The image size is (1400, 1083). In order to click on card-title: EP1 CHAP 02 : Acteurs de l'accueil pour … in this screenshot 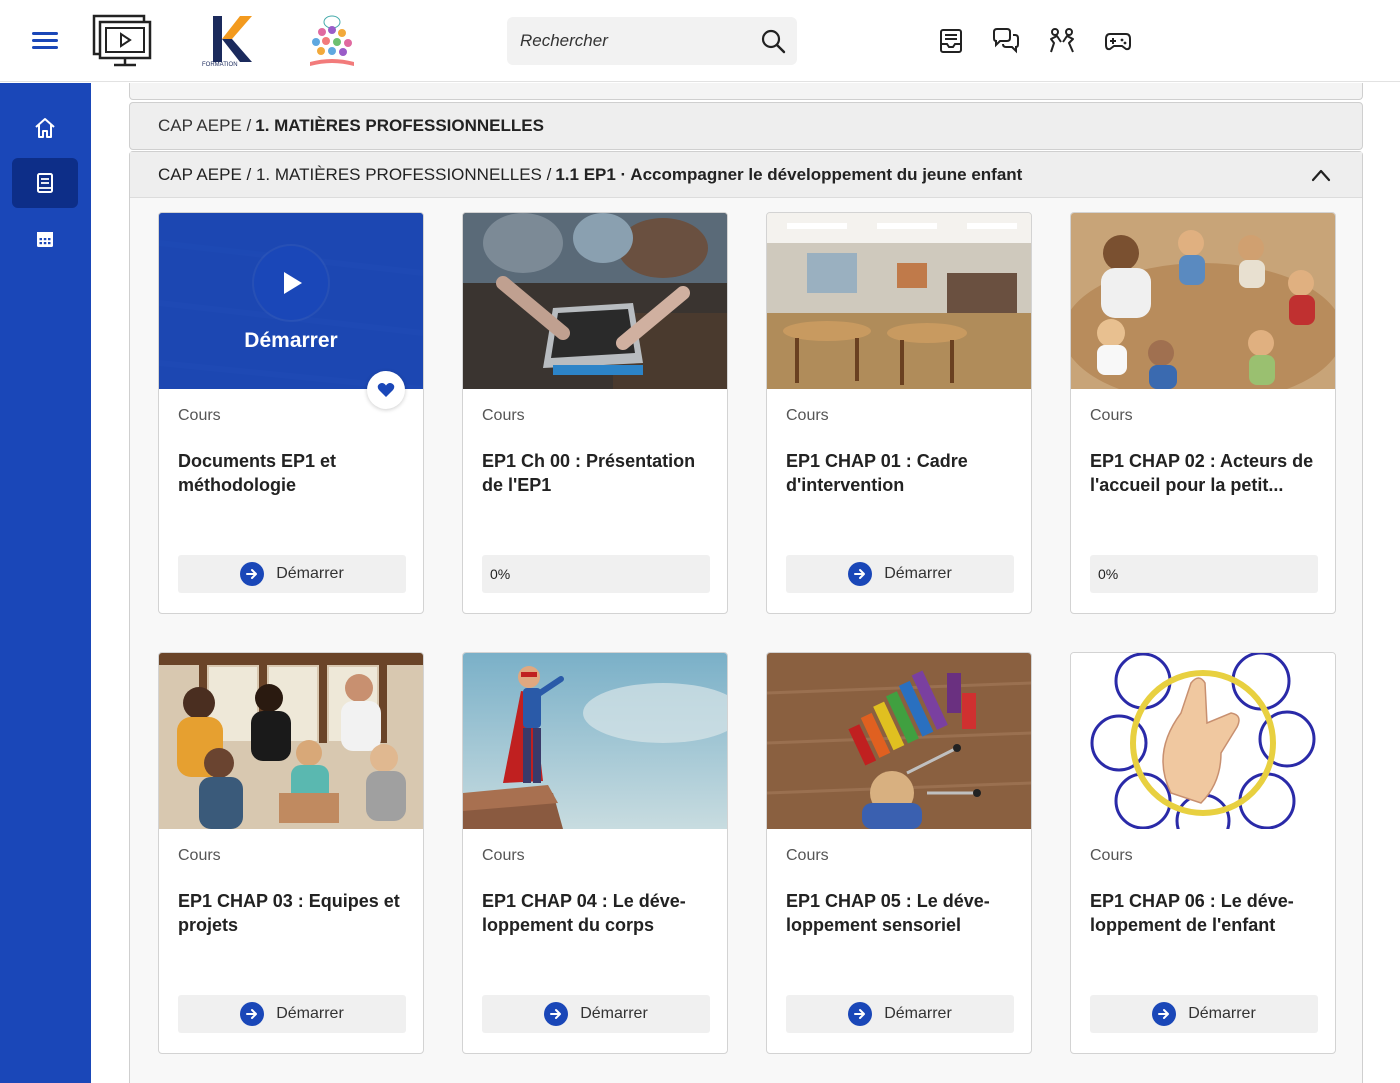, I will do `click(1206, 473)`.